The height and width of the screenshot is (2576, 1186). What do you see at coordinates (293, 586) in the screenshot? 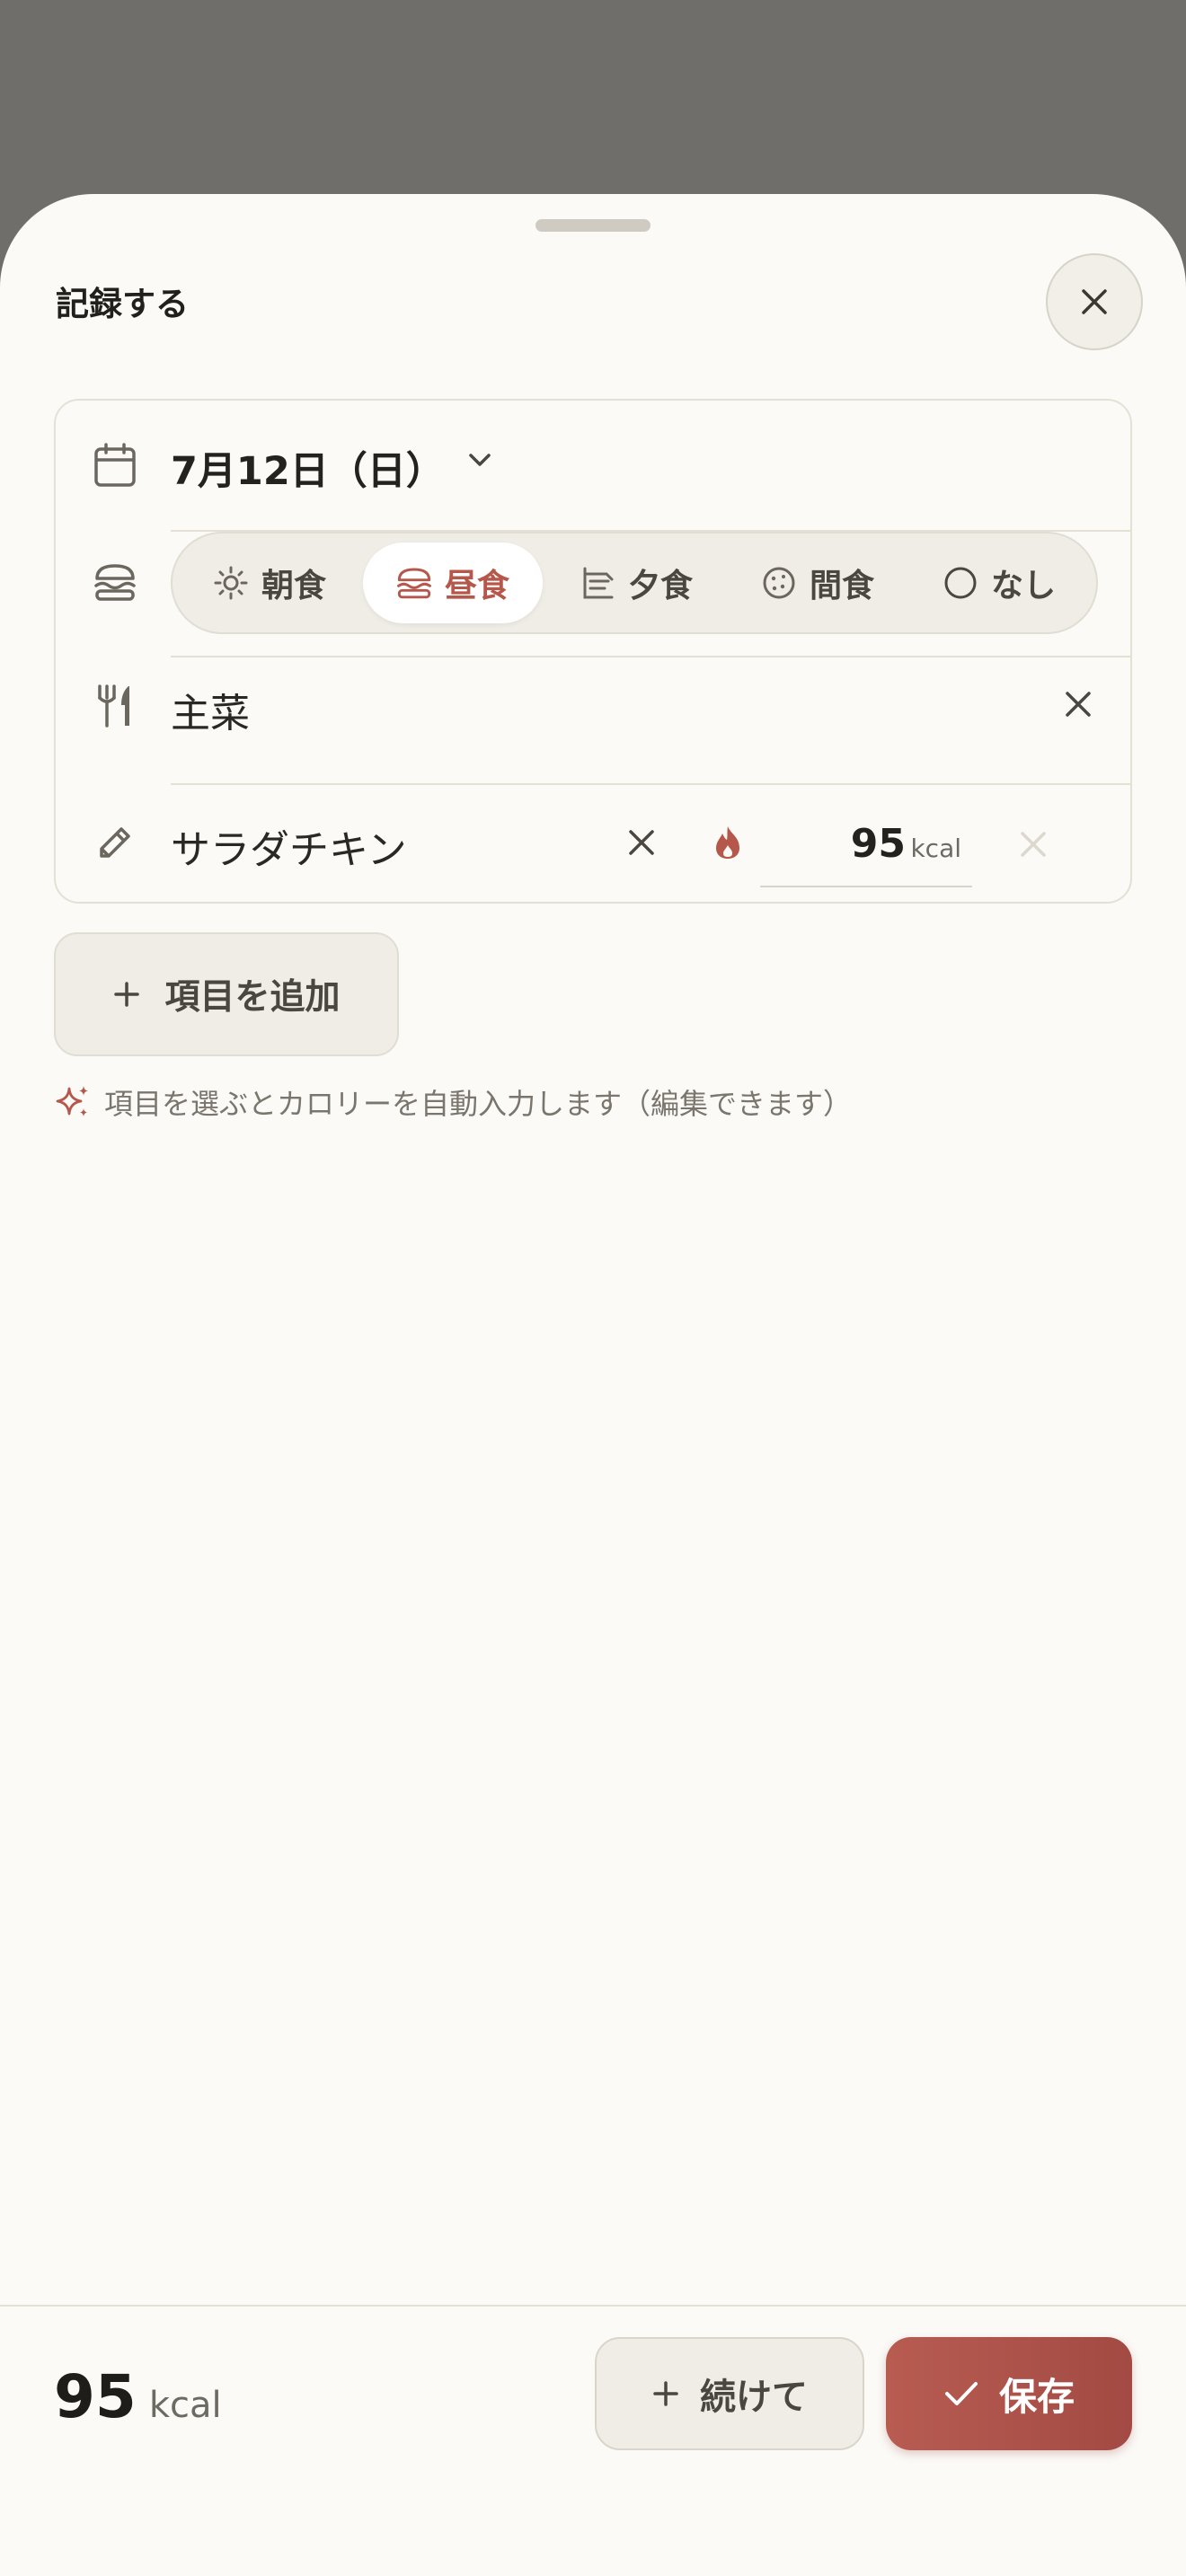
I see `tab-breakfast-label: 朝食` at bounding box center [293, 586].